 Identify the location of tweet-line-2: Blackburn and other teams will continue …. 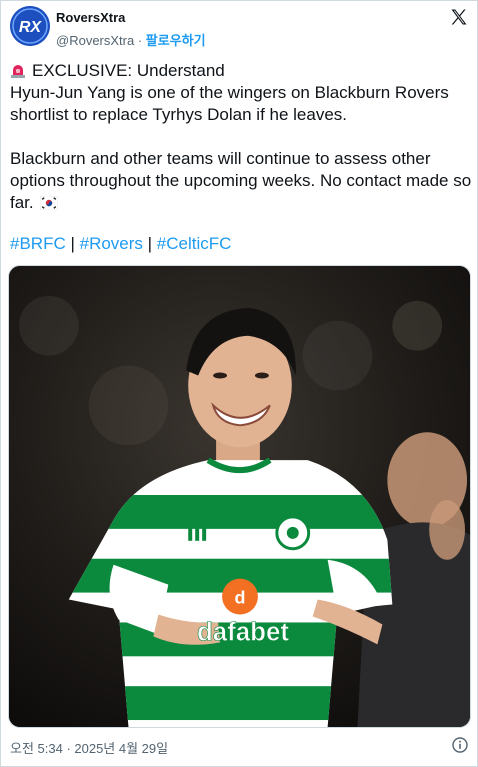
(241, 181).